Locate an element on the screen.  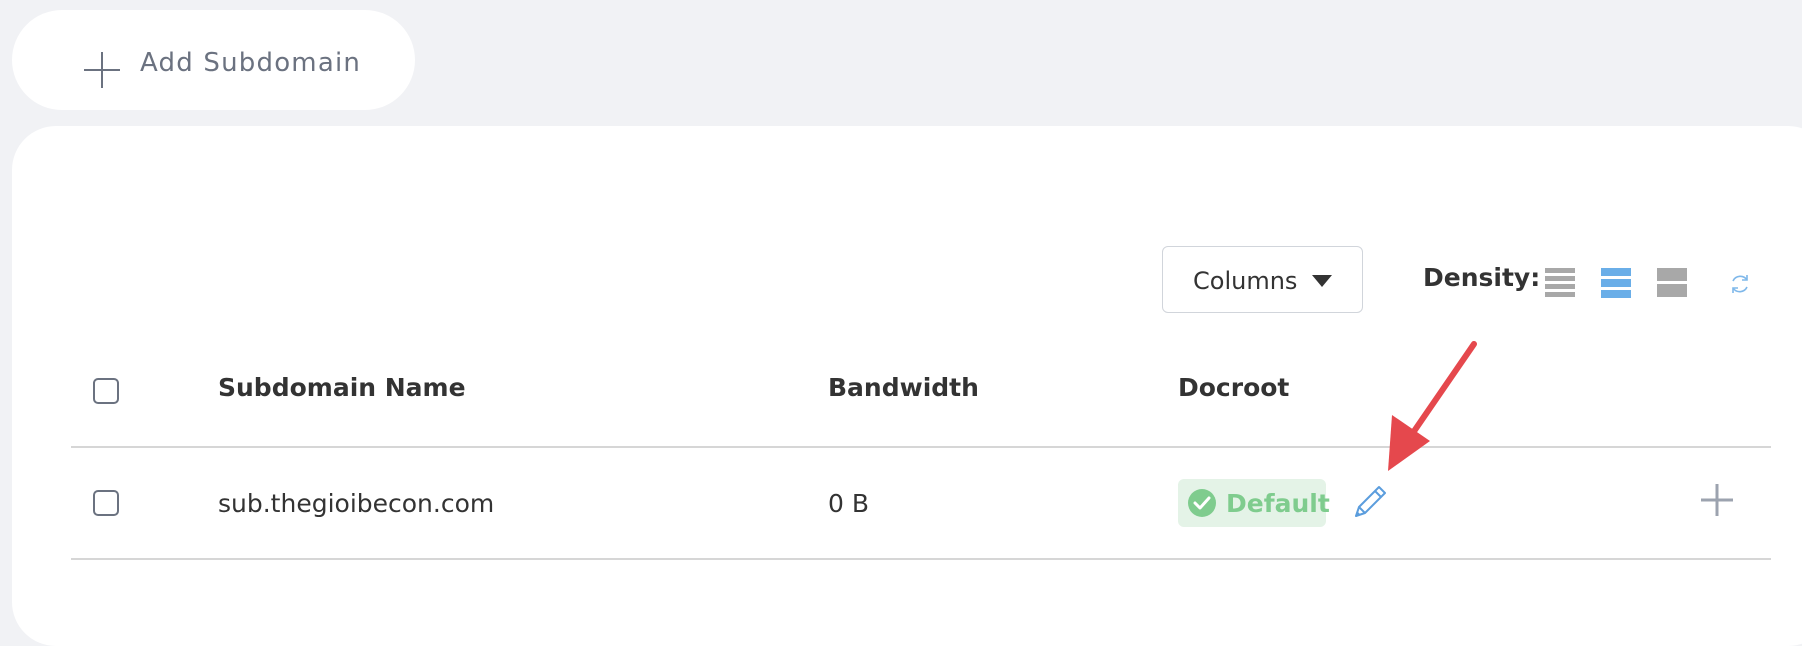
add-subdomain-button: Add Subdomain is located at coordinates (213, 60).